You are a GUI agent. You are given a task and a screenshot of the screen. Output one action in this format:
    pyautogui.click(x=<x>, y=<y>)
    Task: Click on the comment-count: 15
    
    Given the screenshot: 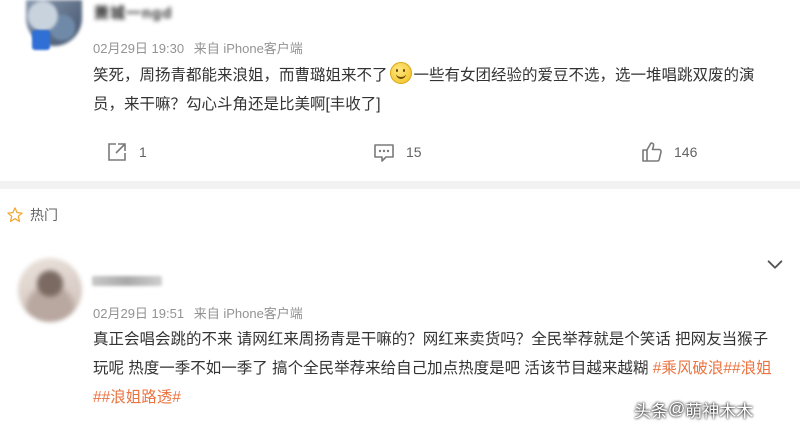 What is the action you would take?
    pyautogui.click(x=414, y=152)
    